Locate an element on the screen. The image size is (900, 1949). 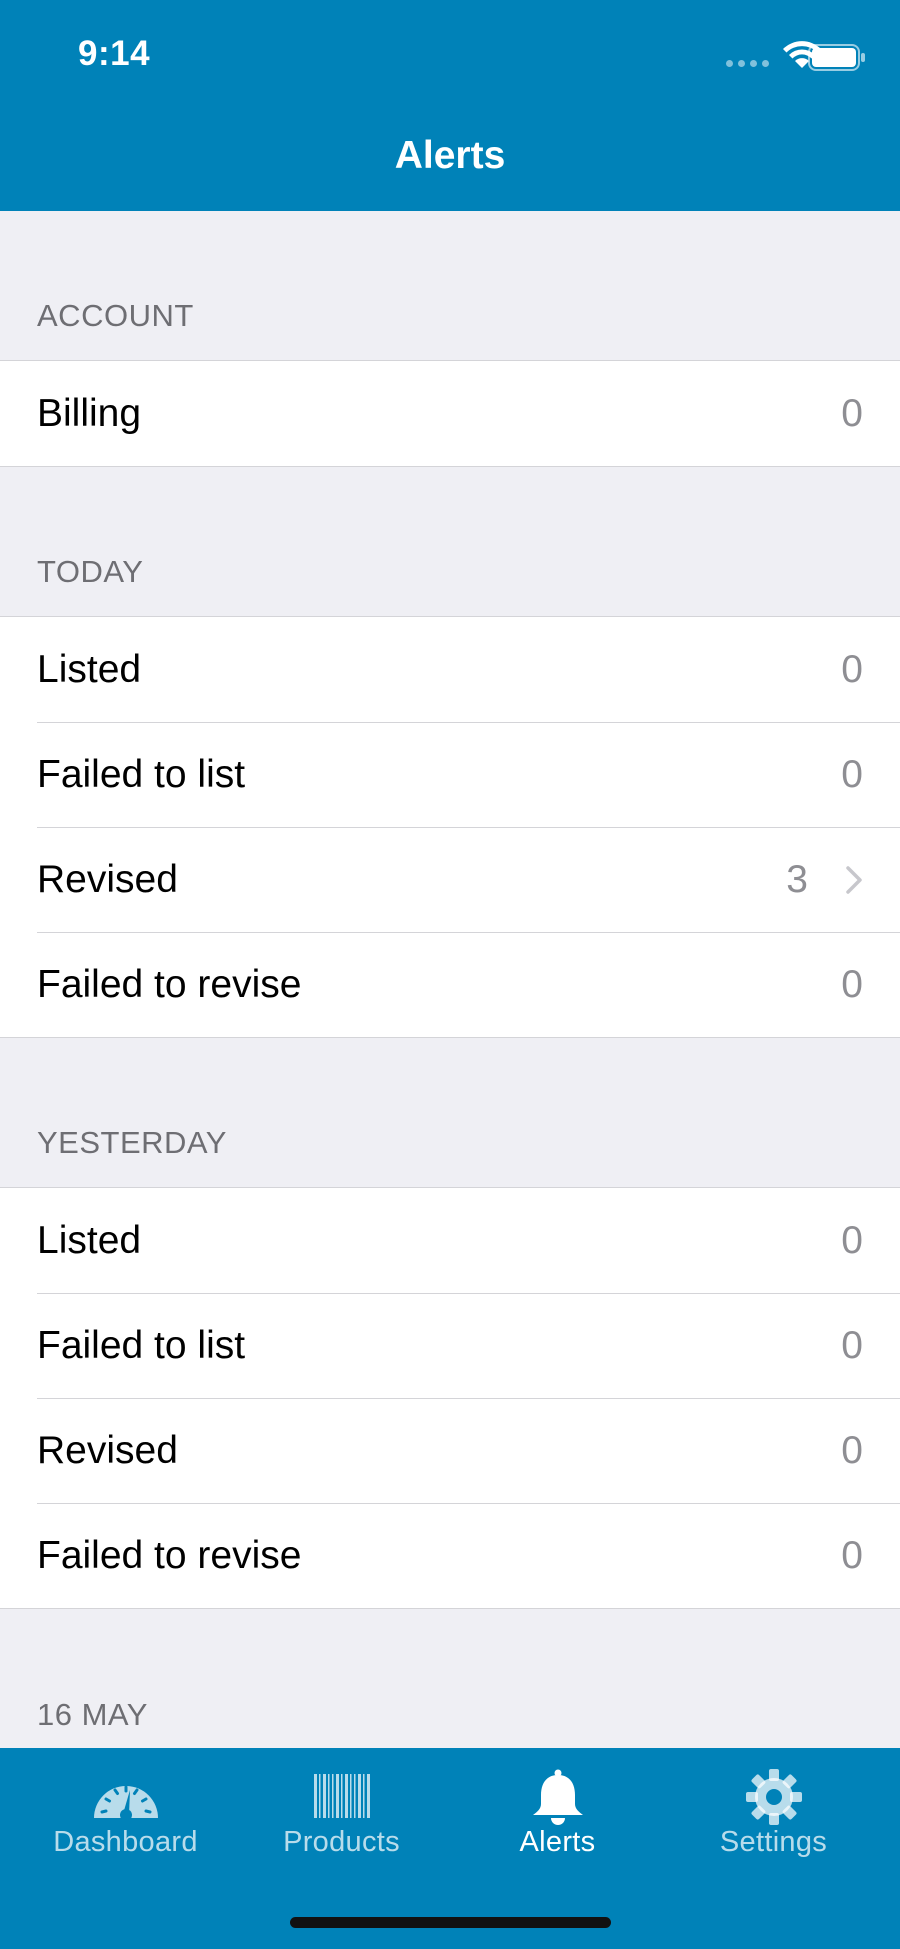
page-title: Alerts is located at coordinates (450, 155).